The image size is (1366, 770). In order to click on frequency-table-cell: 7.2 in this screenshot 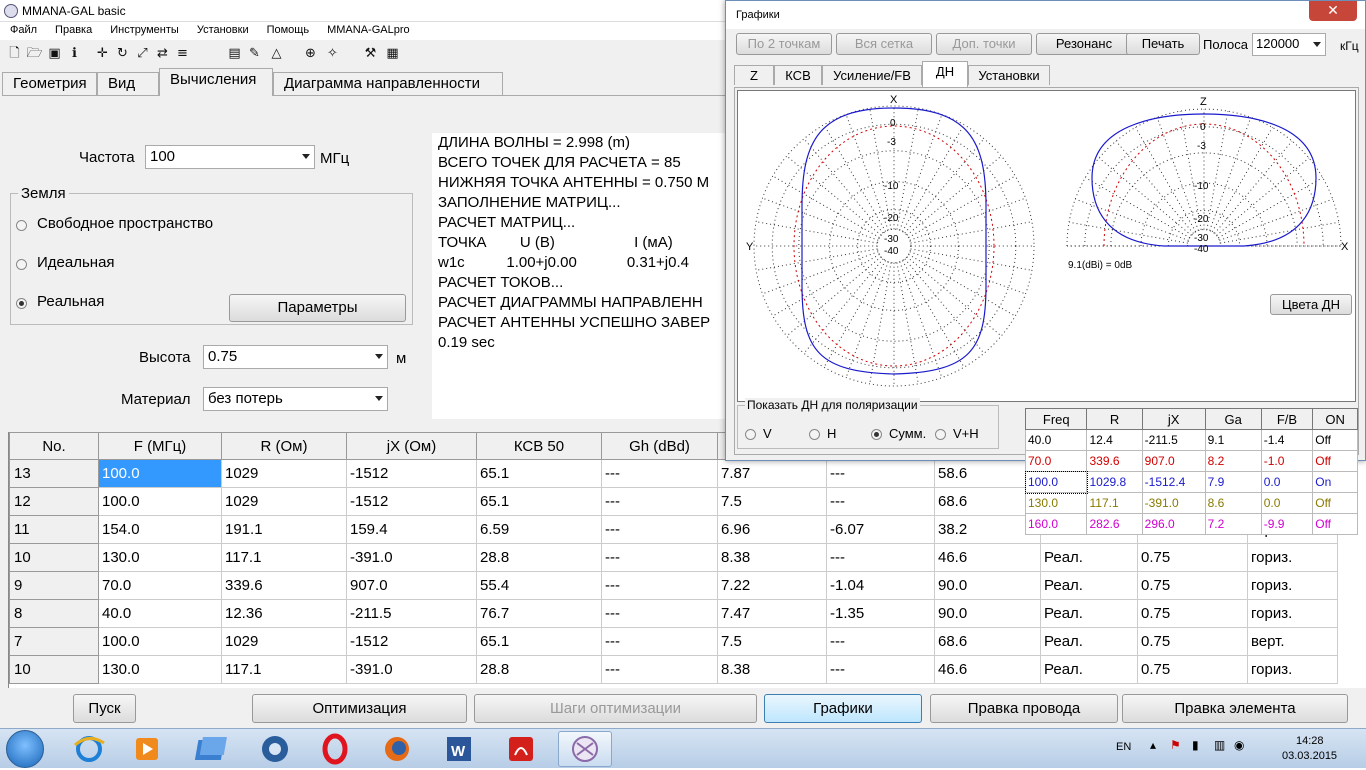, I will do `click(1233, 524)`.